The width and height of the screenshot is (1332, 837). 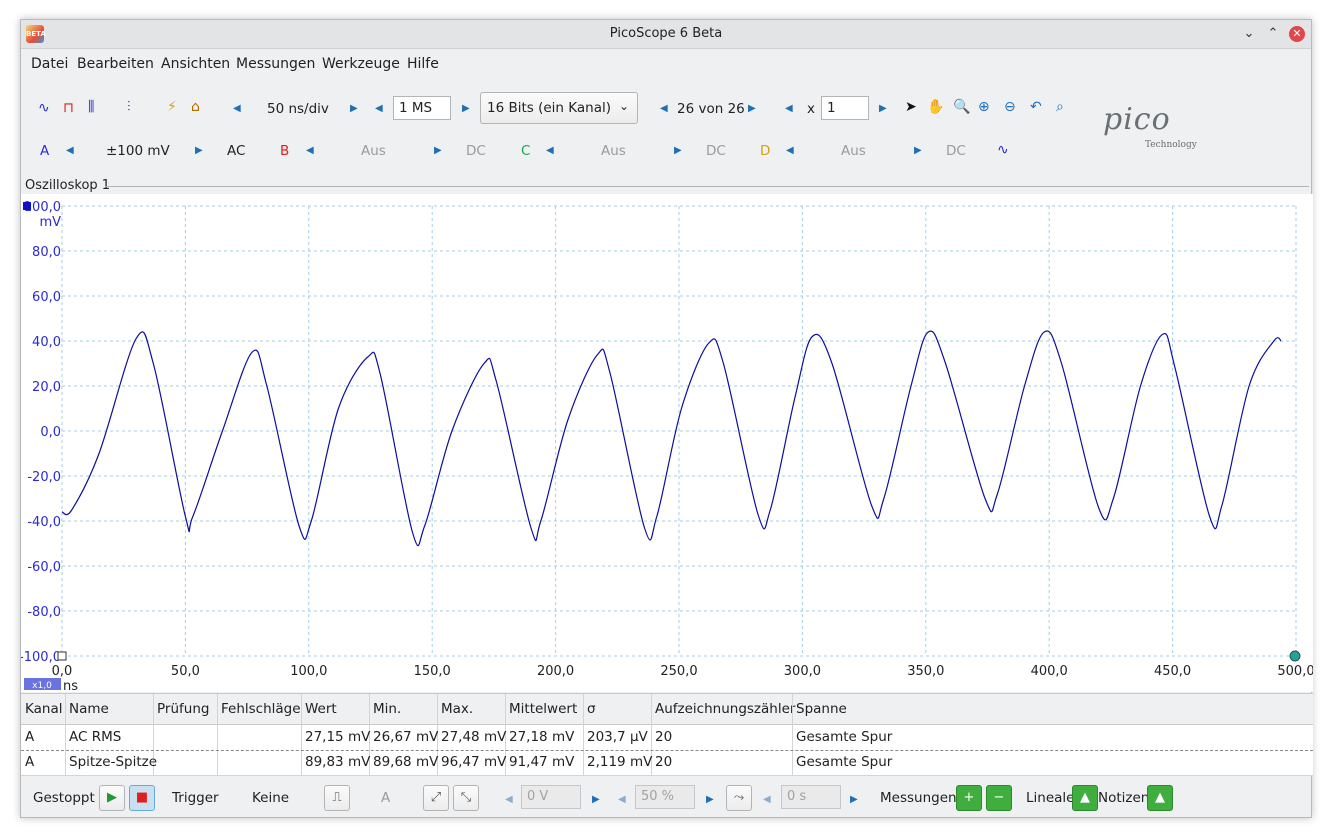 I want to click on channel-a-coupling: AC, so click(x=236, y=151).